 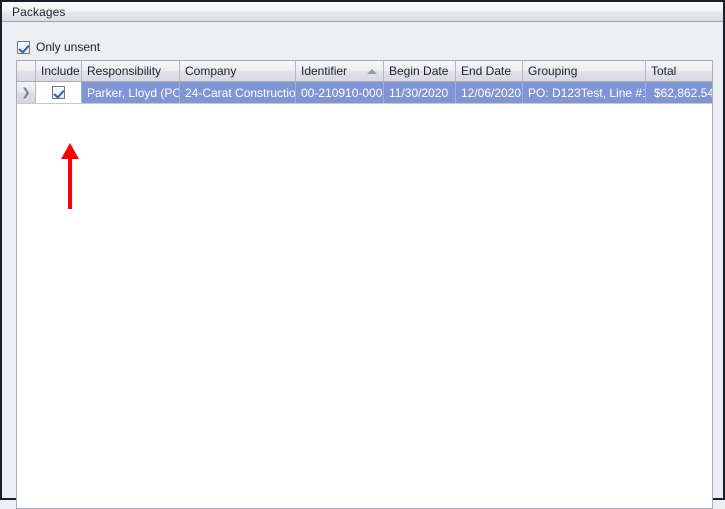 I want to click on column-header-end-date: End Date, so click(x=489, y=71).